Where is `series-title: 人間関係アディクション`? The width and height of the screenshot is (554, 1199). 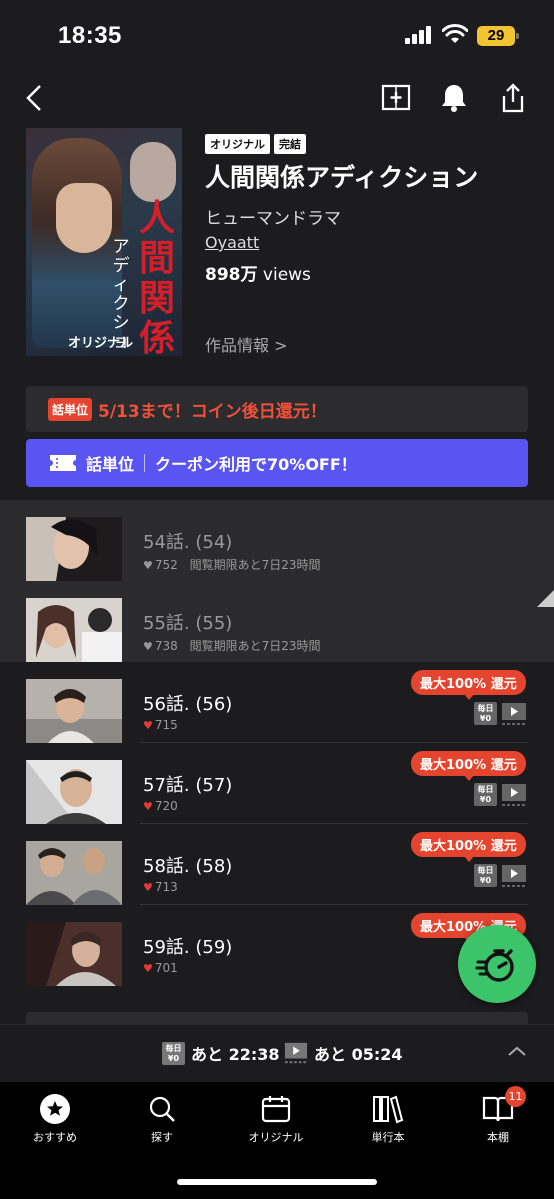 series-title: 人間関係アディクション is located at coordinates (342, 177).